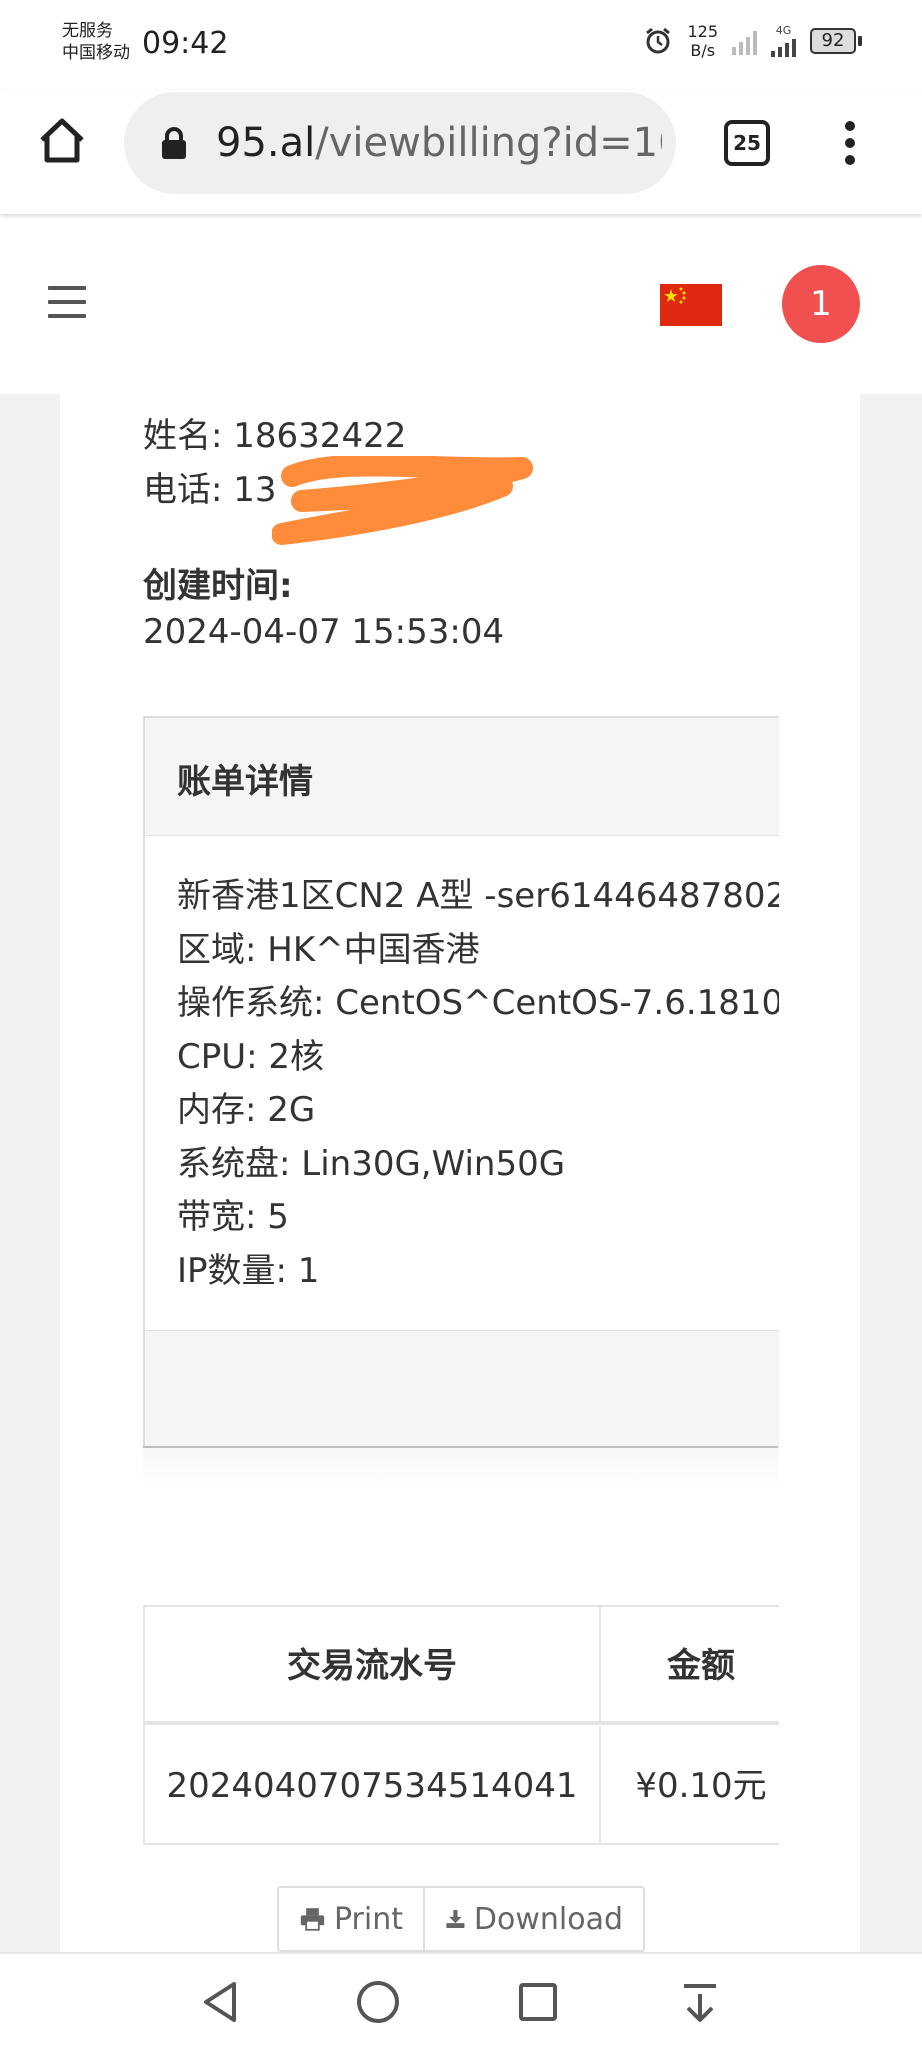  What do you see at coordinates (246, 1110) in the screenshot?
I see `bill-line-memory: 内存: 2G` at bounding box center [246, 1110].